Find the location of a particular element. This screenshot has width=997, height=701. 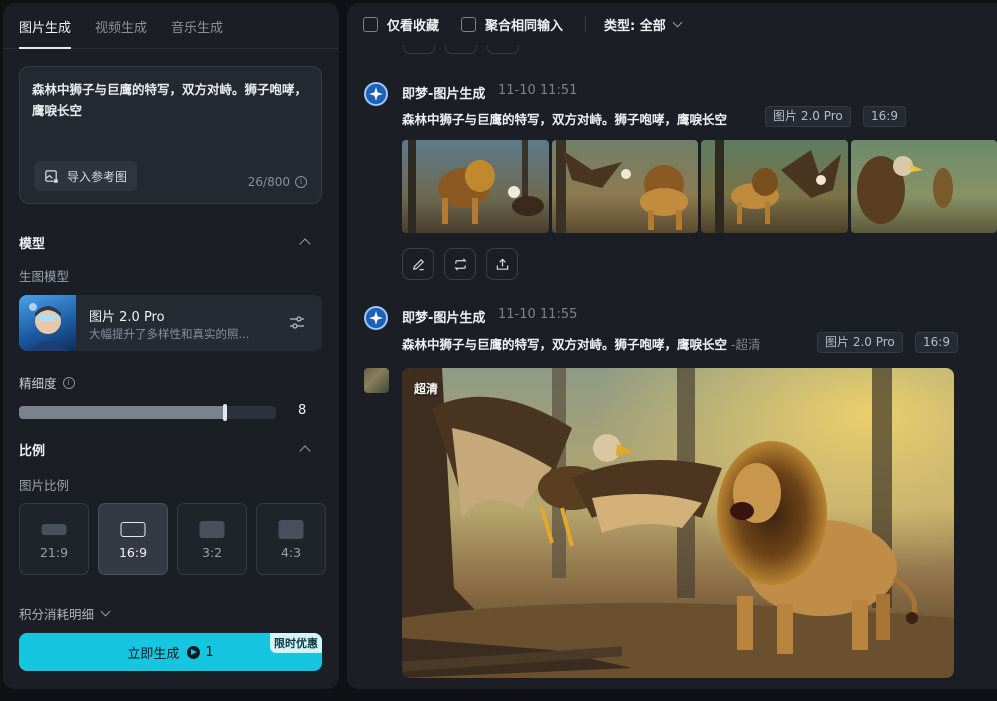

pencil-icon is located at coordinates (418, 264).